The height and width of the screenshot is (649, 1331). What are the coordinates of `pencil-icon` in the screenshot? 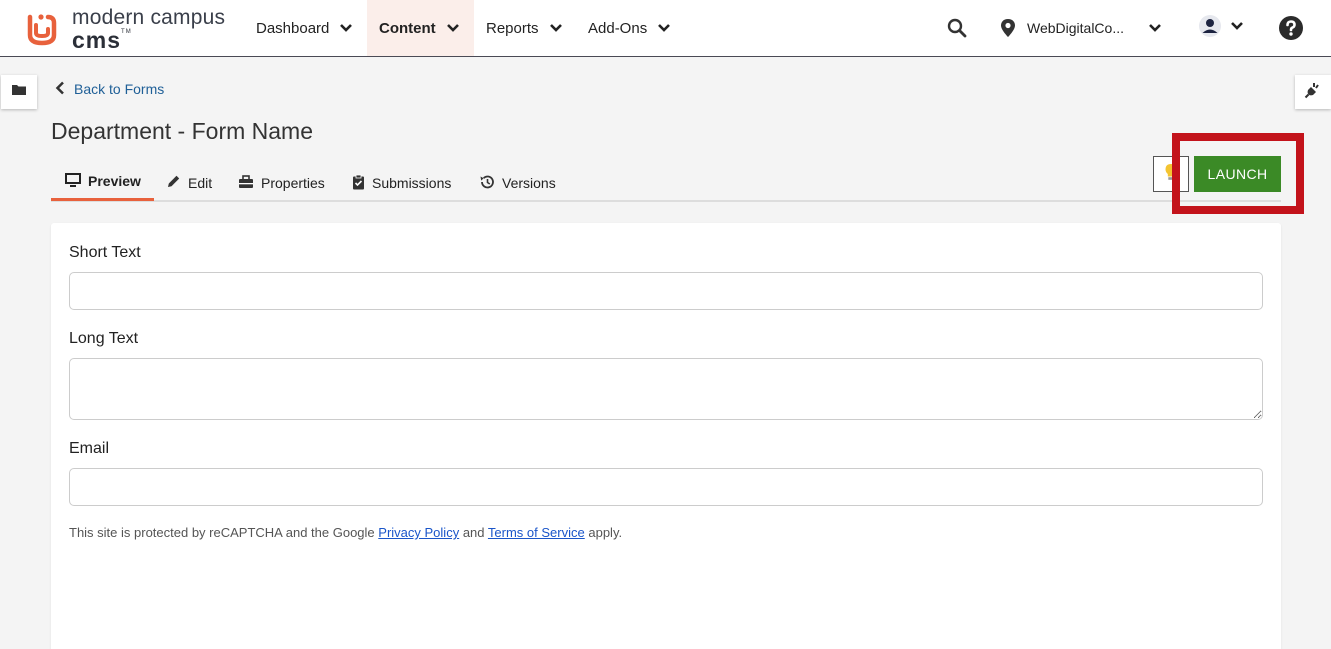 It's located at (177, 183).